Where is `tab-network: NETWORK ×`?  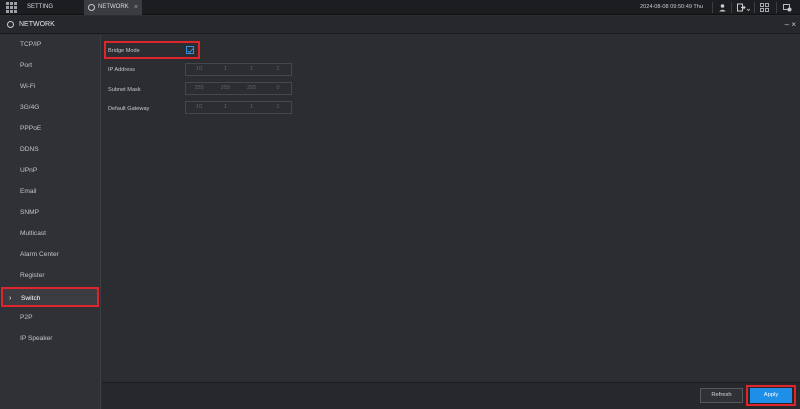 tab-network: NETWORK × is located at coordinates (113, 7).